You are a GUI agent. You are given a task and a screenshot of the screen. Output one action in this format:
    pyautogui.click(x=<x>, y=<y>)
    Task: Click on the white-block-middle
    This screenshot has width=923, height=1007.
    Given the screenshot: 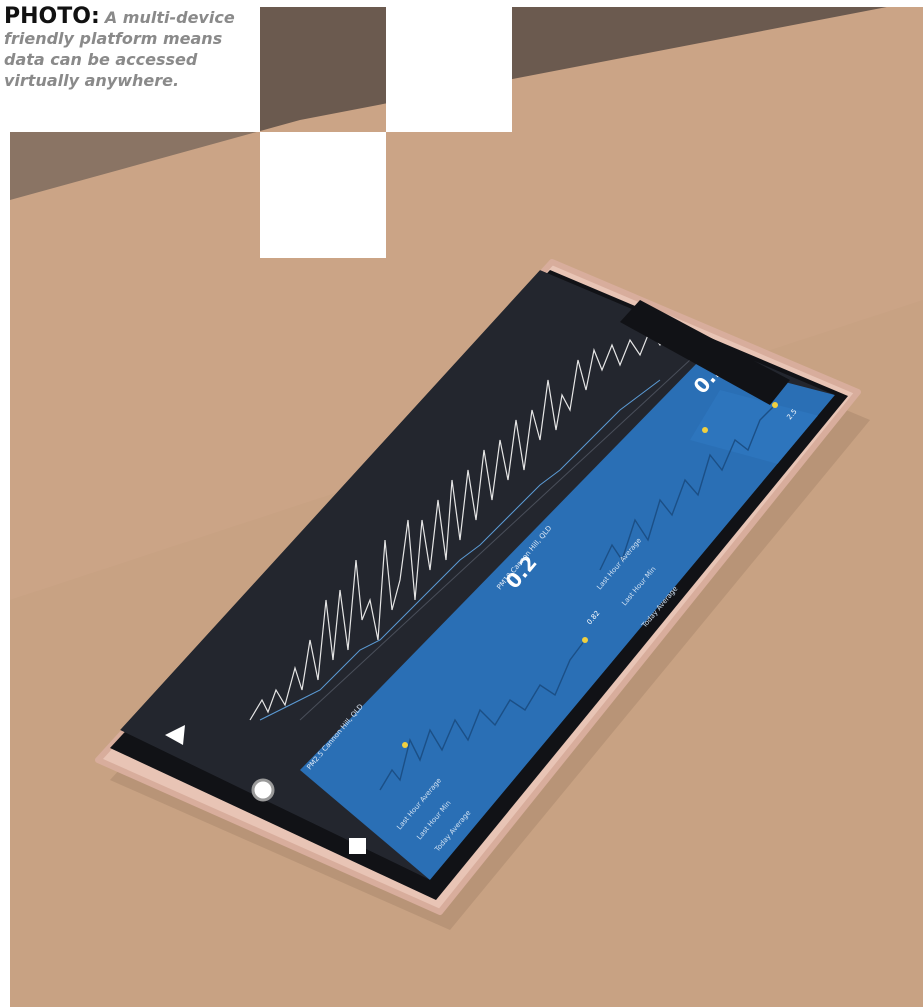 What is the action you would take?
    pyautogui.click(x=323, y=195)
    